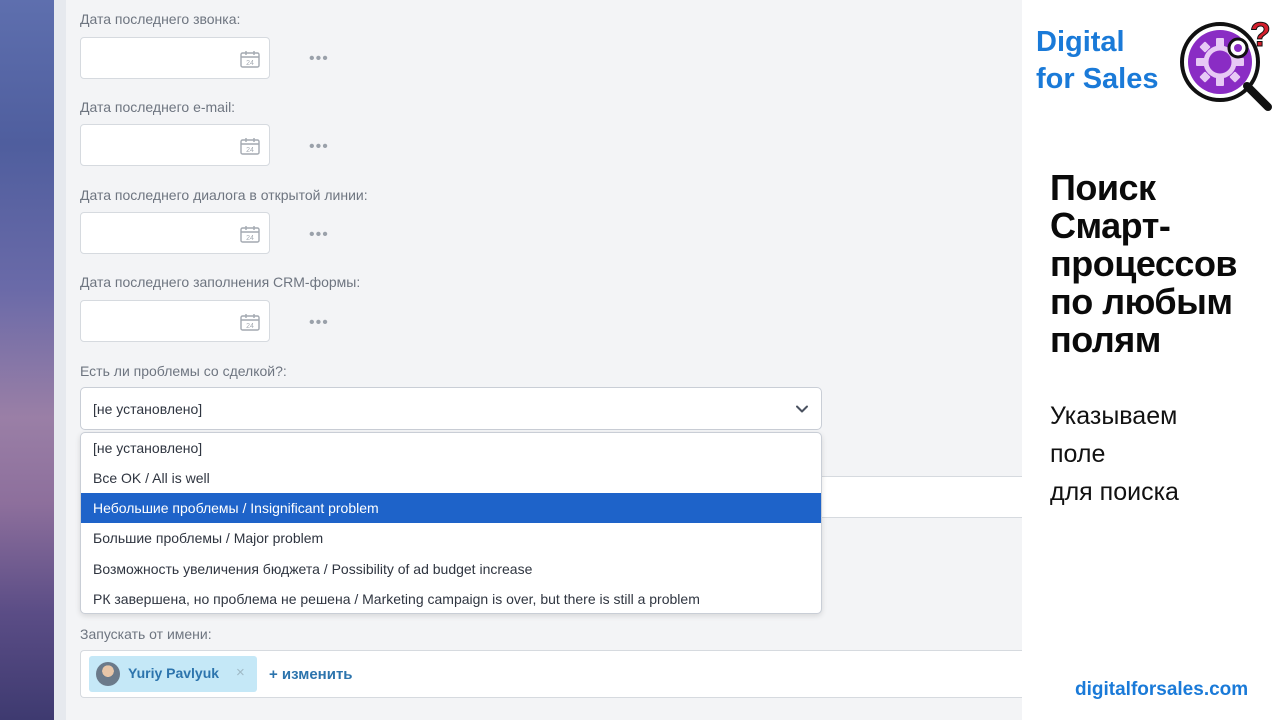 The height and width of the screenshot is (720, 1280). What do you see at coordinates (60, 360) in the screenshot?
I see `background-gutter` at bounding box center [60, 360].